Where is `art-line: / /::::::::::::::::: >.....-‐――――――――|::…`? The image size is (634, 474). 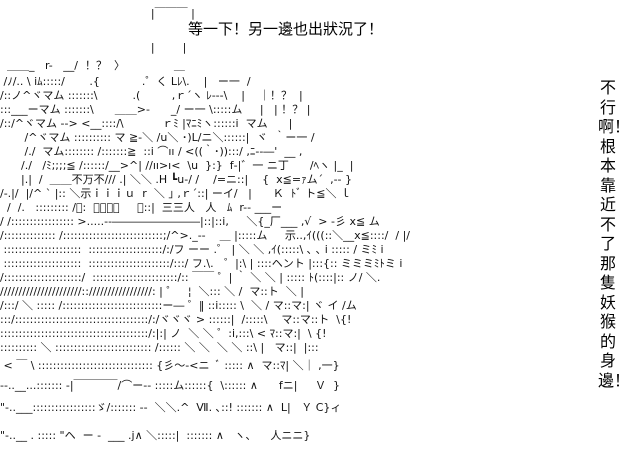 art-line: / /::::::::::::::::: >.....-‐――――――――|::… is located at coordinates (190, 221).